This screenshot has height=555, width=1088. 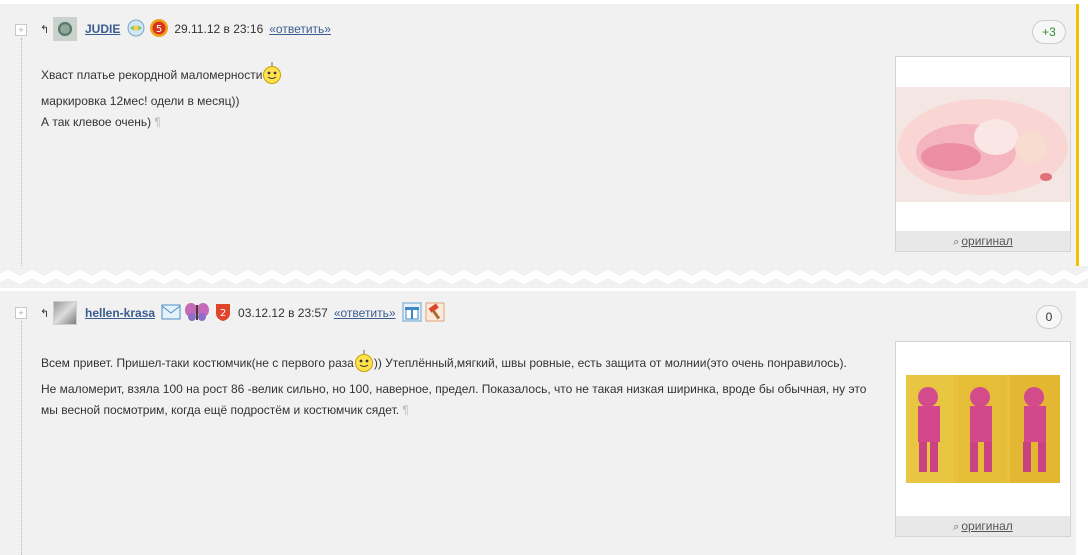 What do you see at coordinates (102, 29) in the screenshot?
I see `username-link: JUDIE` at bounding box center [102, 29].